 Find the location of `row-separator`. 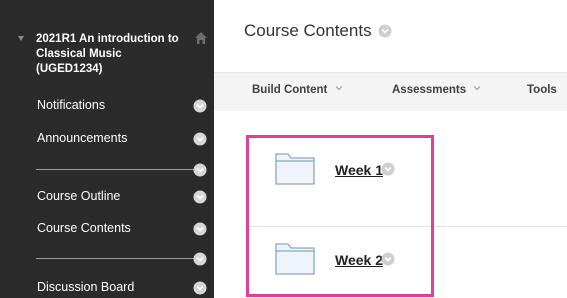

row-separator is located at coordinates (405, 226).